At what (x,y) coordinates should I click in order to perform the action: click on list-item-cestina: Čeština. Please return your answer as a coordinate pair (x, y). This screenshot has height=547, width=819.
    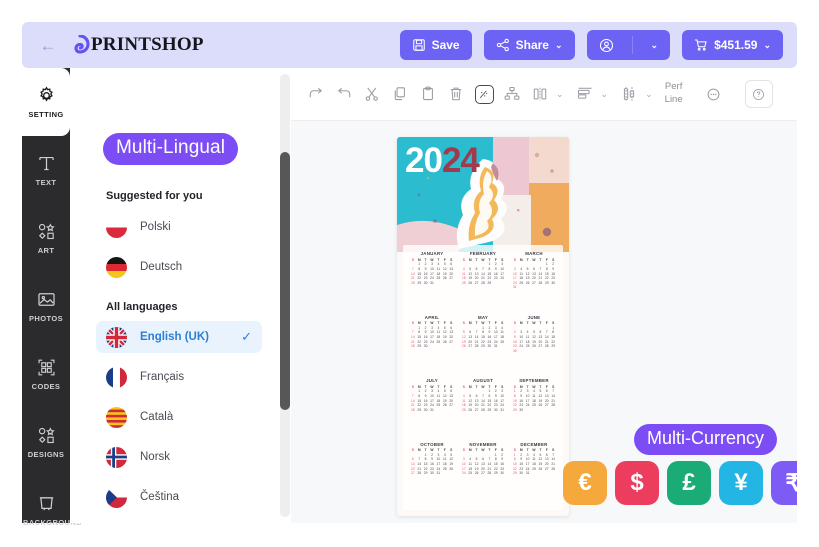
    Looking at the image, I should click on (179, 497).